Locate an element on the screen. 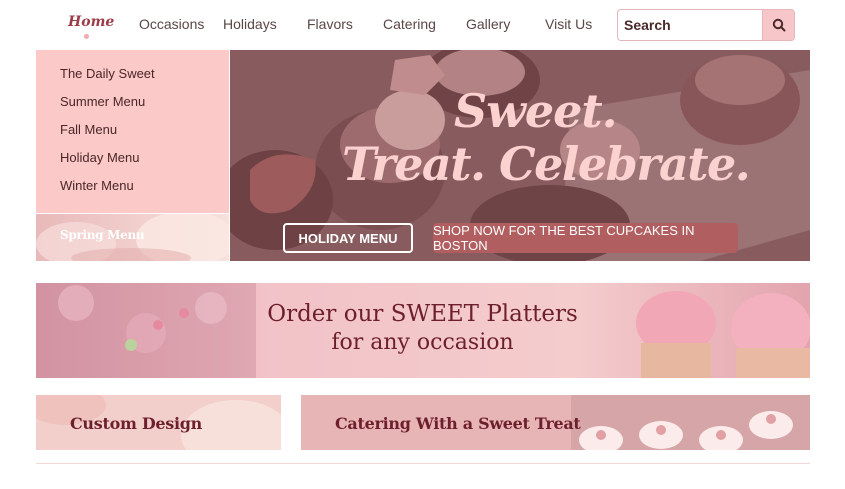 The image size is (845, 489). dropdown-item-summer-menu: Summer Menu is located at coordinates (102, 101).